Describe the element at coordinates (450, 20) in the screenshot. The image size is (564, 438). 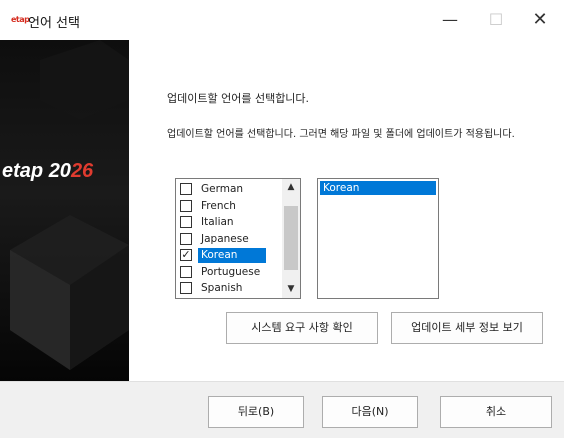
I see `minimize-button: —` at that location.